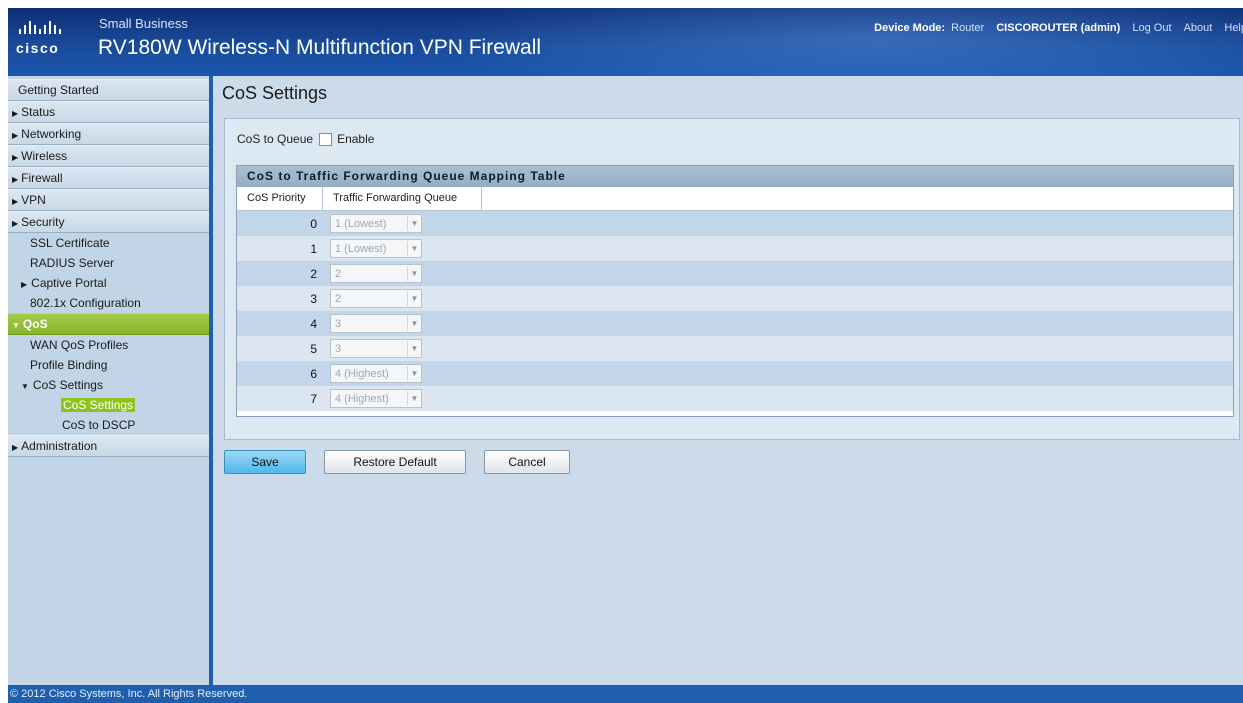  What do you see at coordinates (735, 323) in the screenshot?
I see `table-row: 4 3 ▼` at bounding box center [735, 323].